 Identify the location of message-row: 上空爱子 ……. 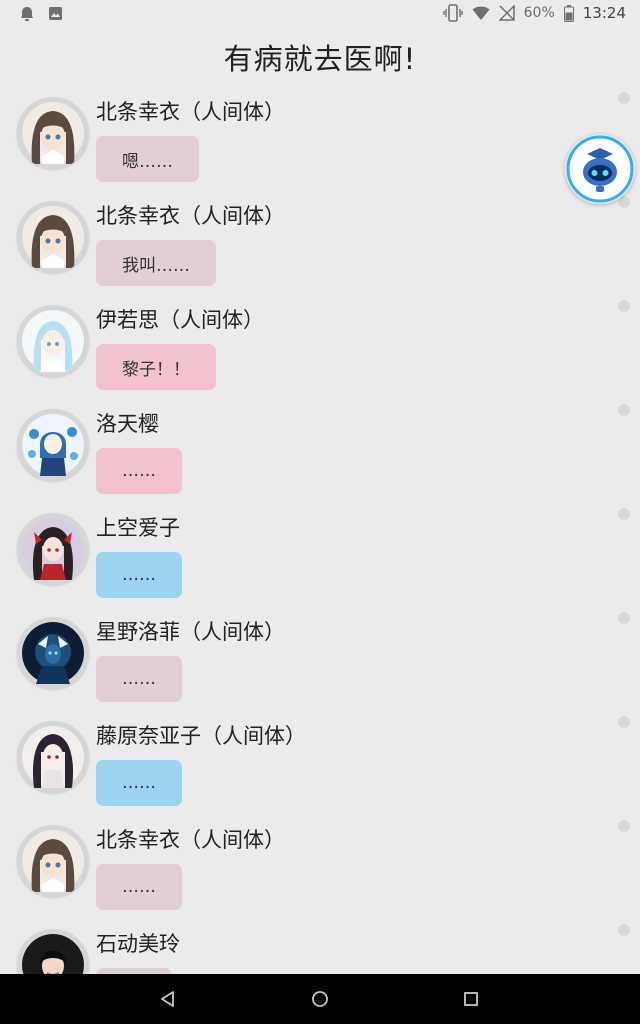
(320, 560).